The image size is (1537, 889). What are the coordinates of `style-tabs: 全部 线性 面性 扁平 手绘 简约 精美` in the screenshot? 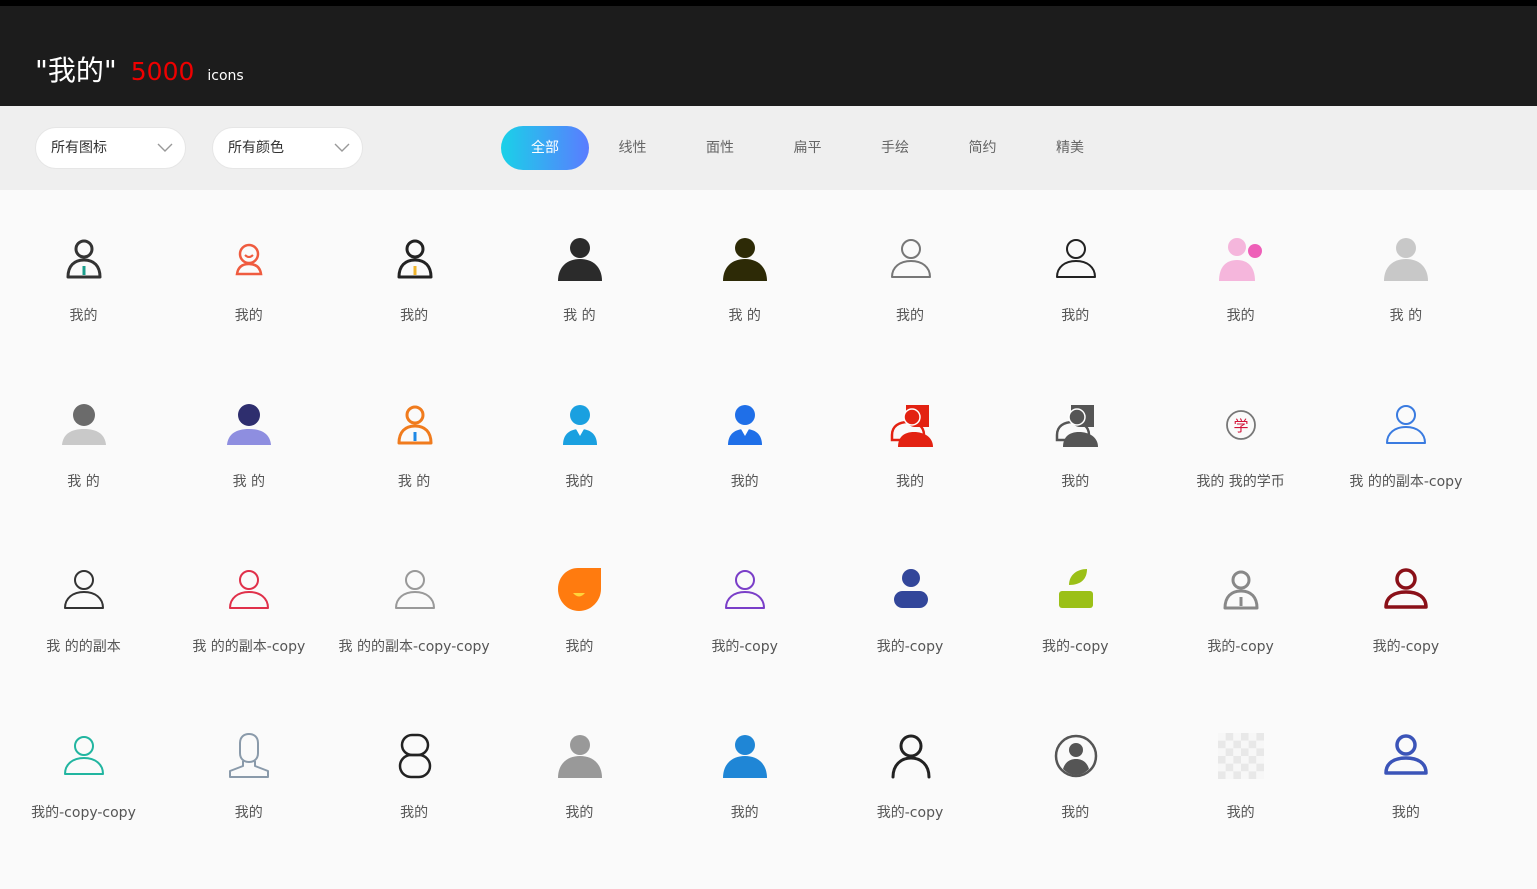 It's located at (807, 148).